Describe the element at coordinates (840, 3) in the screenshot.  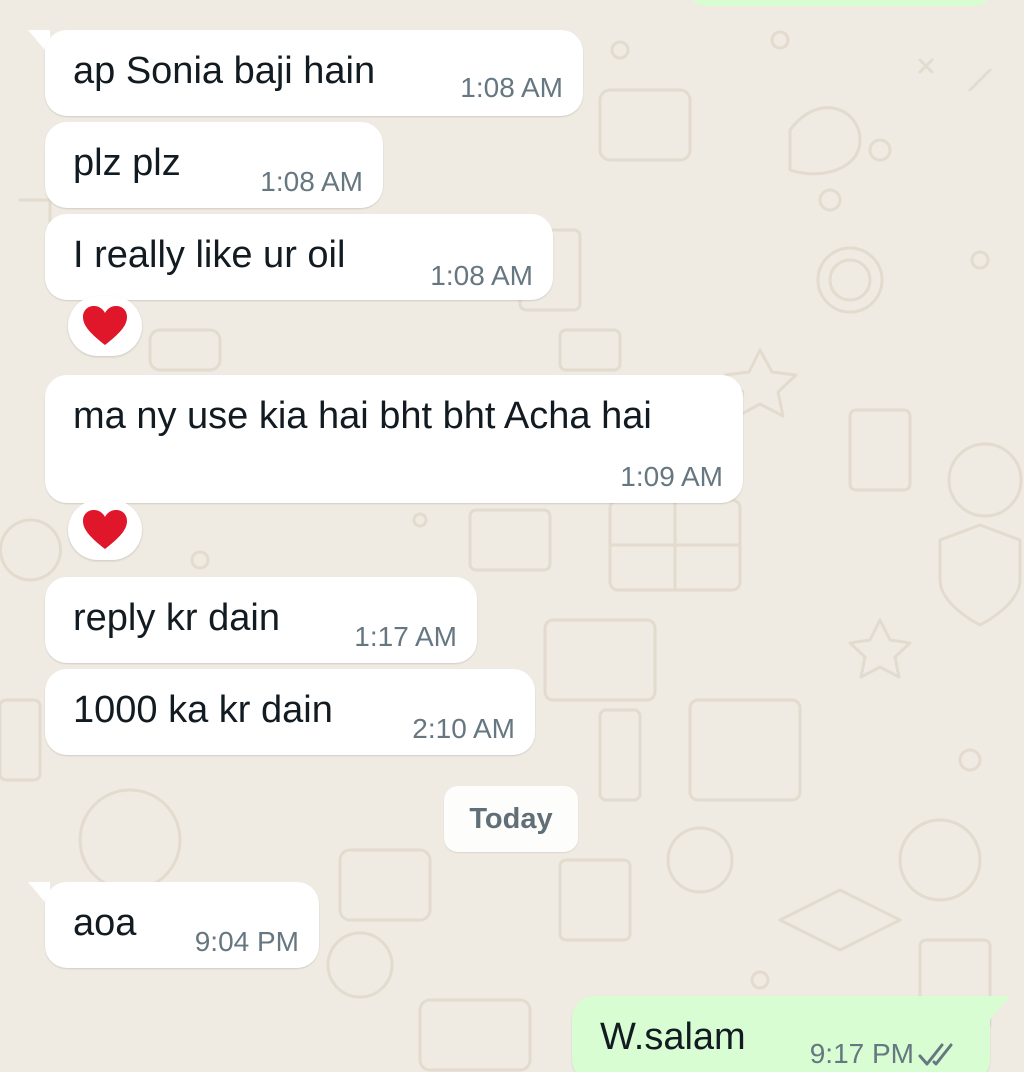
I see `previous-outgoing-message-edge` at that location.